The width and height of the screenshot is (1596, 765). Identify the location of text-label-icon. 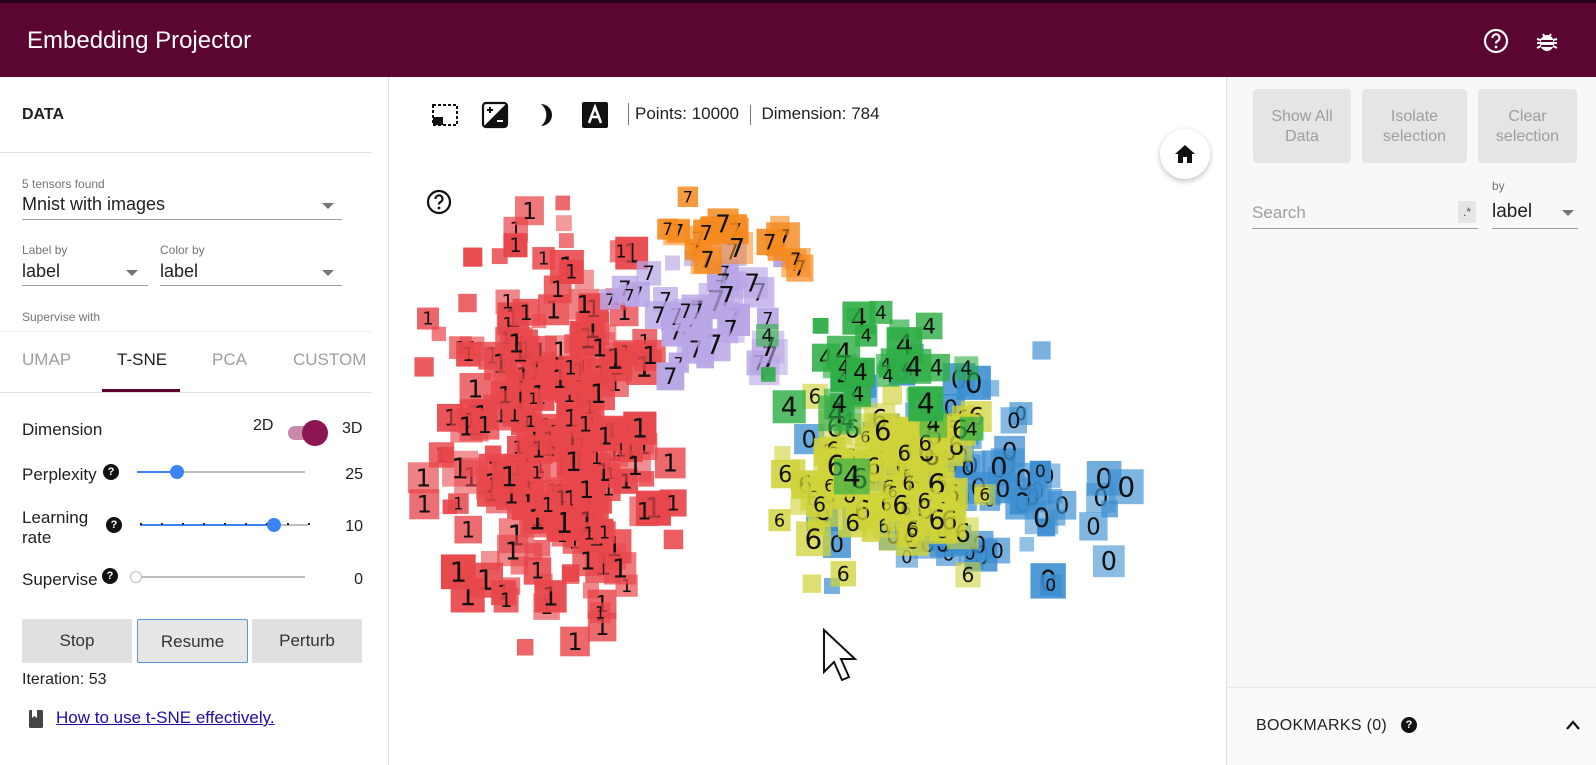
(595, 115).